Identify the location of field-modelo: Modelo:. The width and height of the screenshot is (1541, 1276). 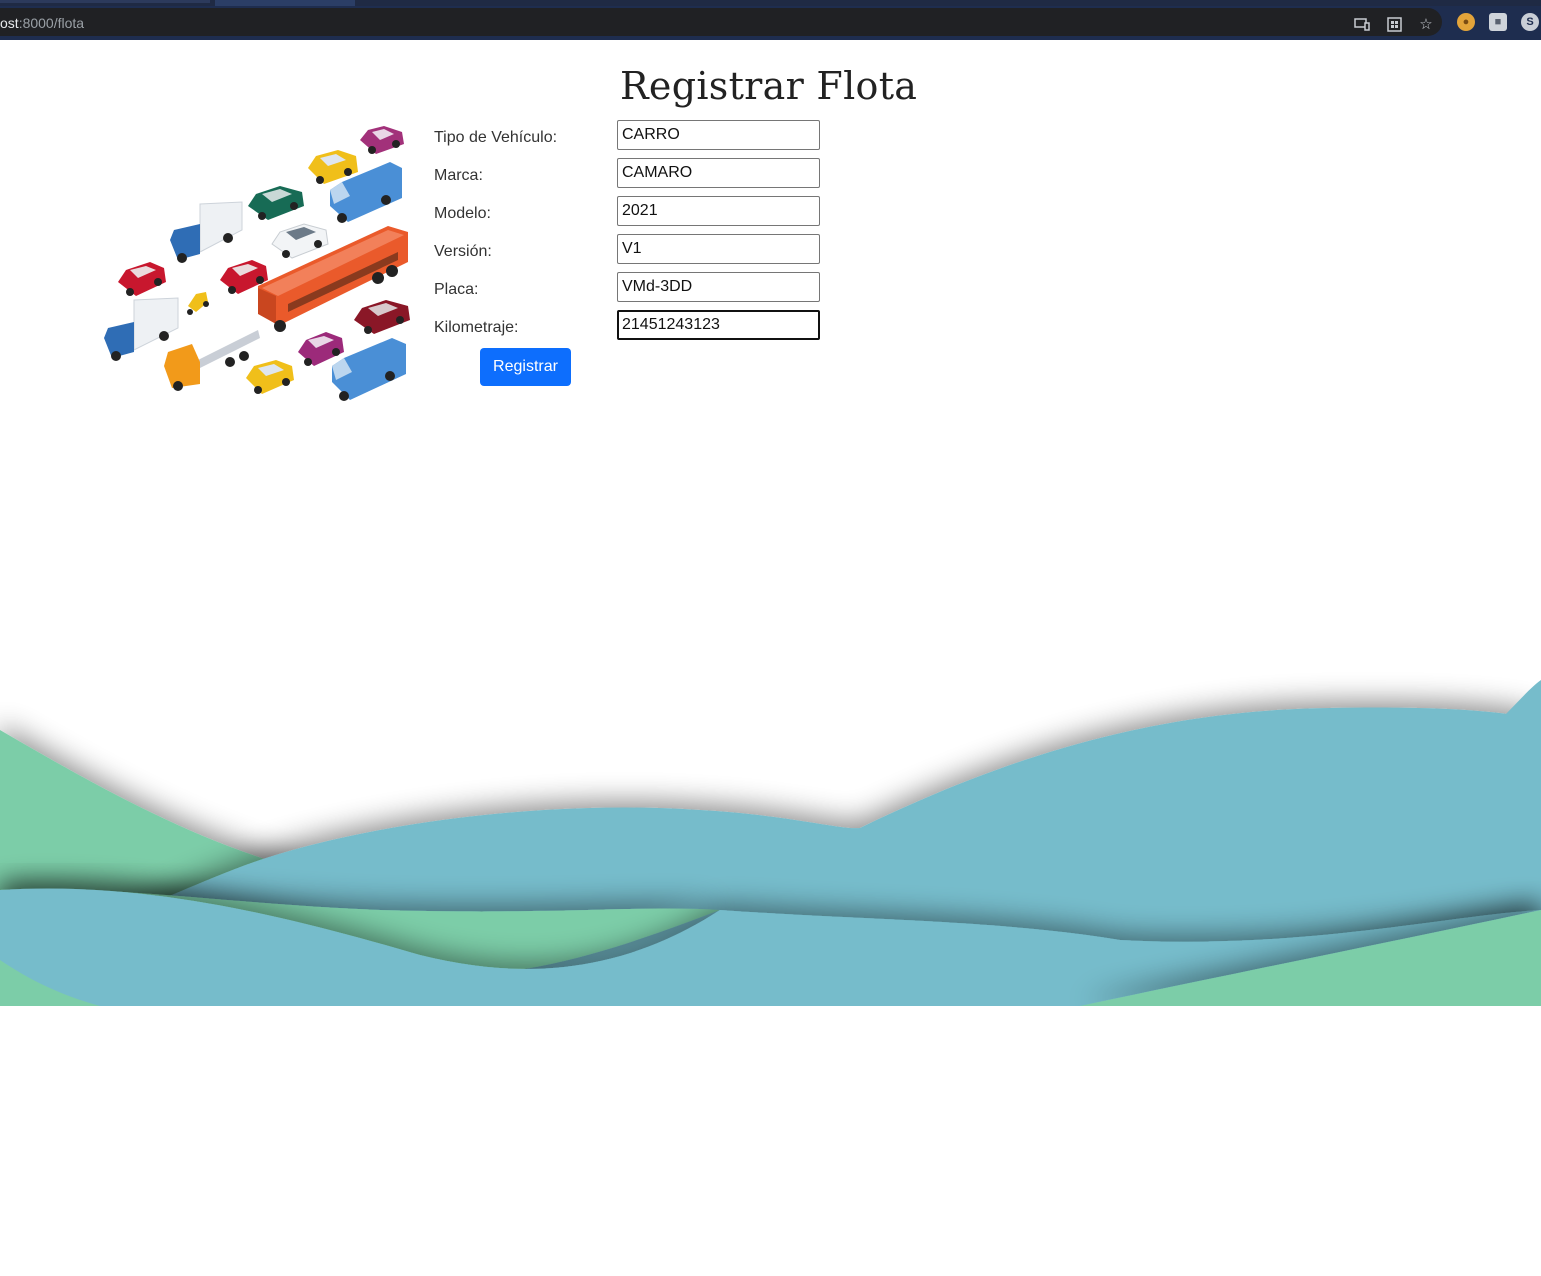
(629, 211).